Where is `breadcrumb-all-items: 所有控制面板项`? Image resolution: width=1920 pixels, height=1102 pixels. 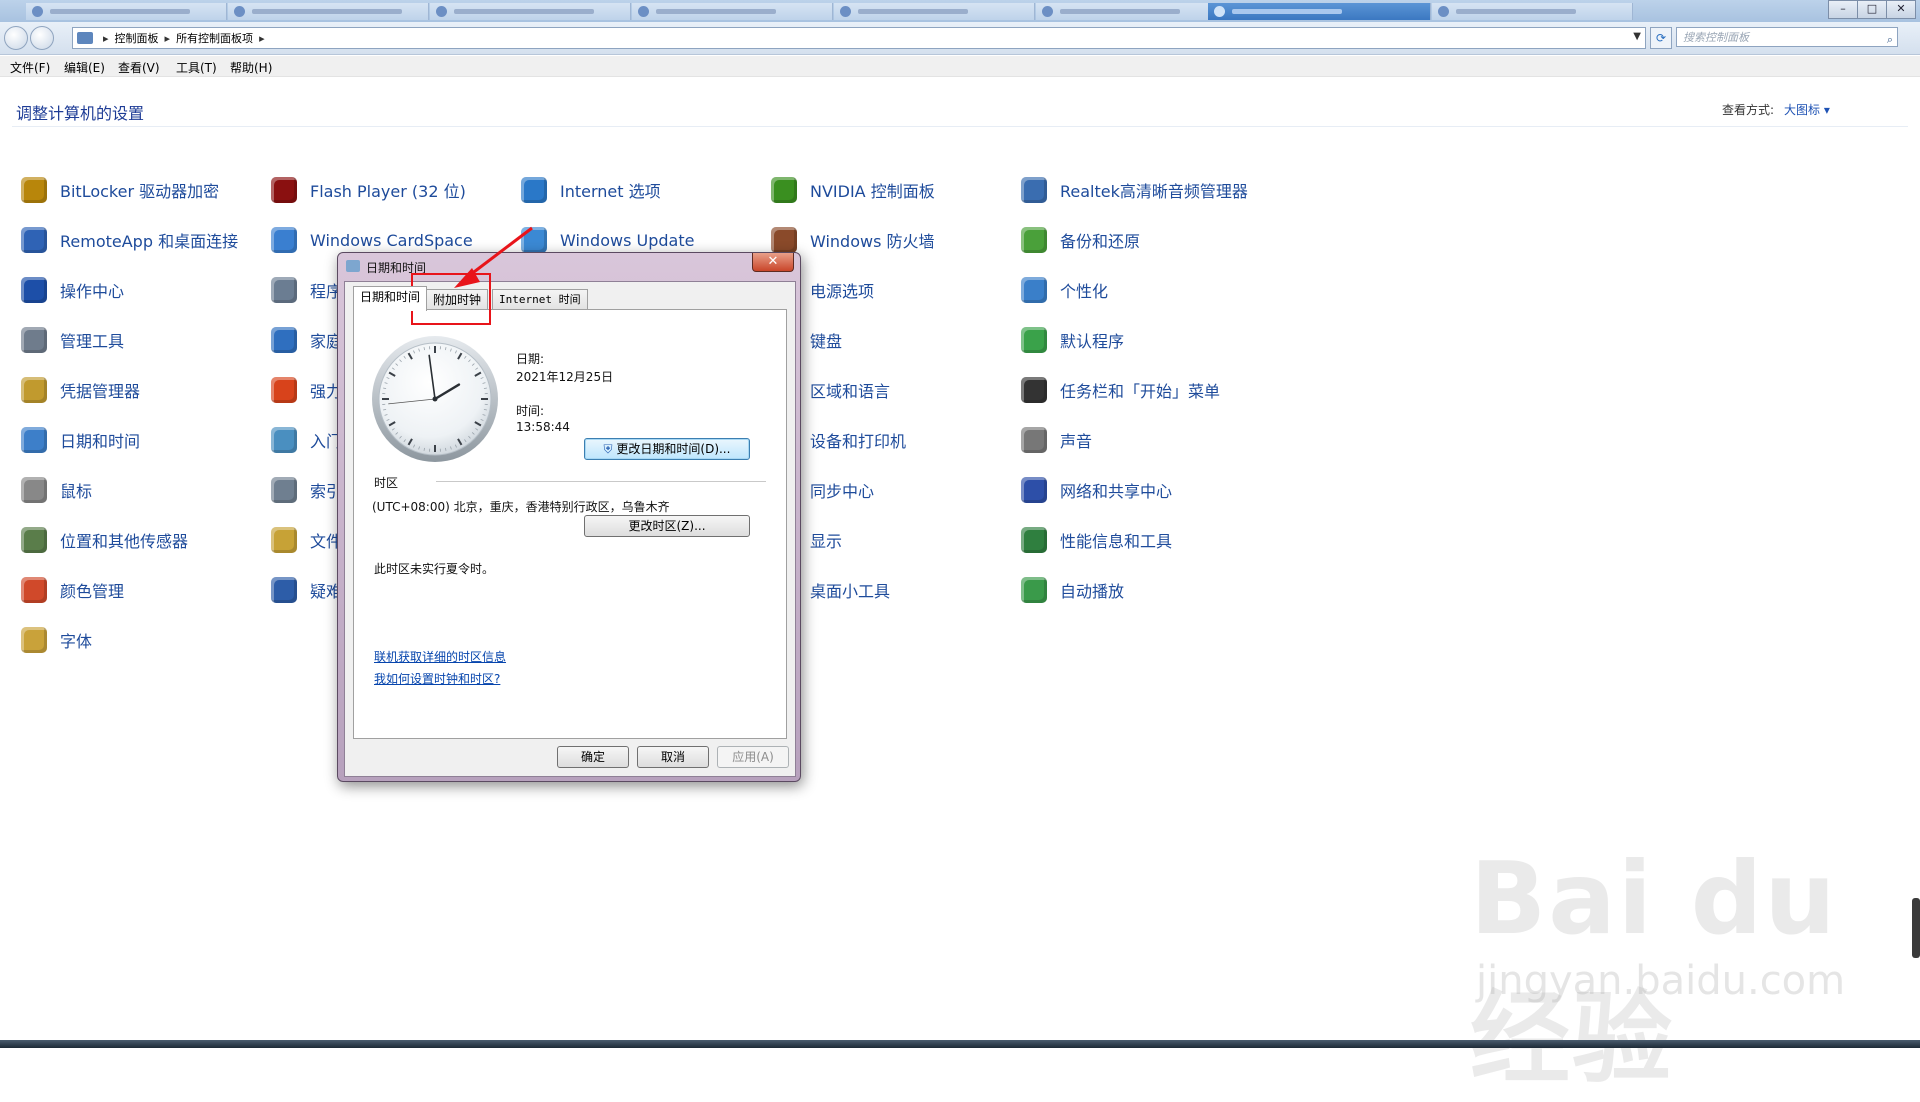
breadcrumb-all-items: 所有控制面板项 is located at coordinates (214, 38).